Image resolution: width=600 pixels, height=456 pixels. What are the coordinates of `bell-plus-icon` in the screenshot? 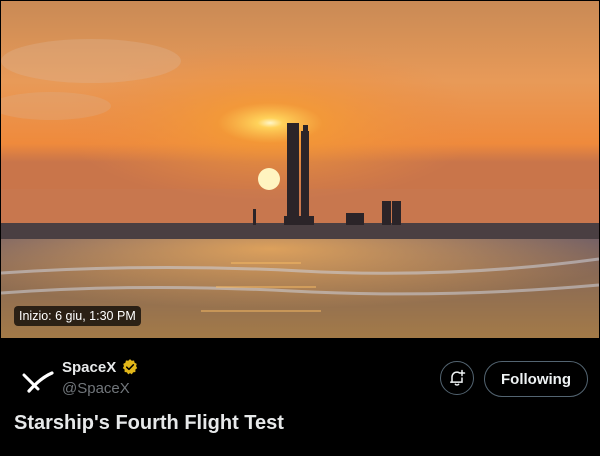 It's located at (458, 377).